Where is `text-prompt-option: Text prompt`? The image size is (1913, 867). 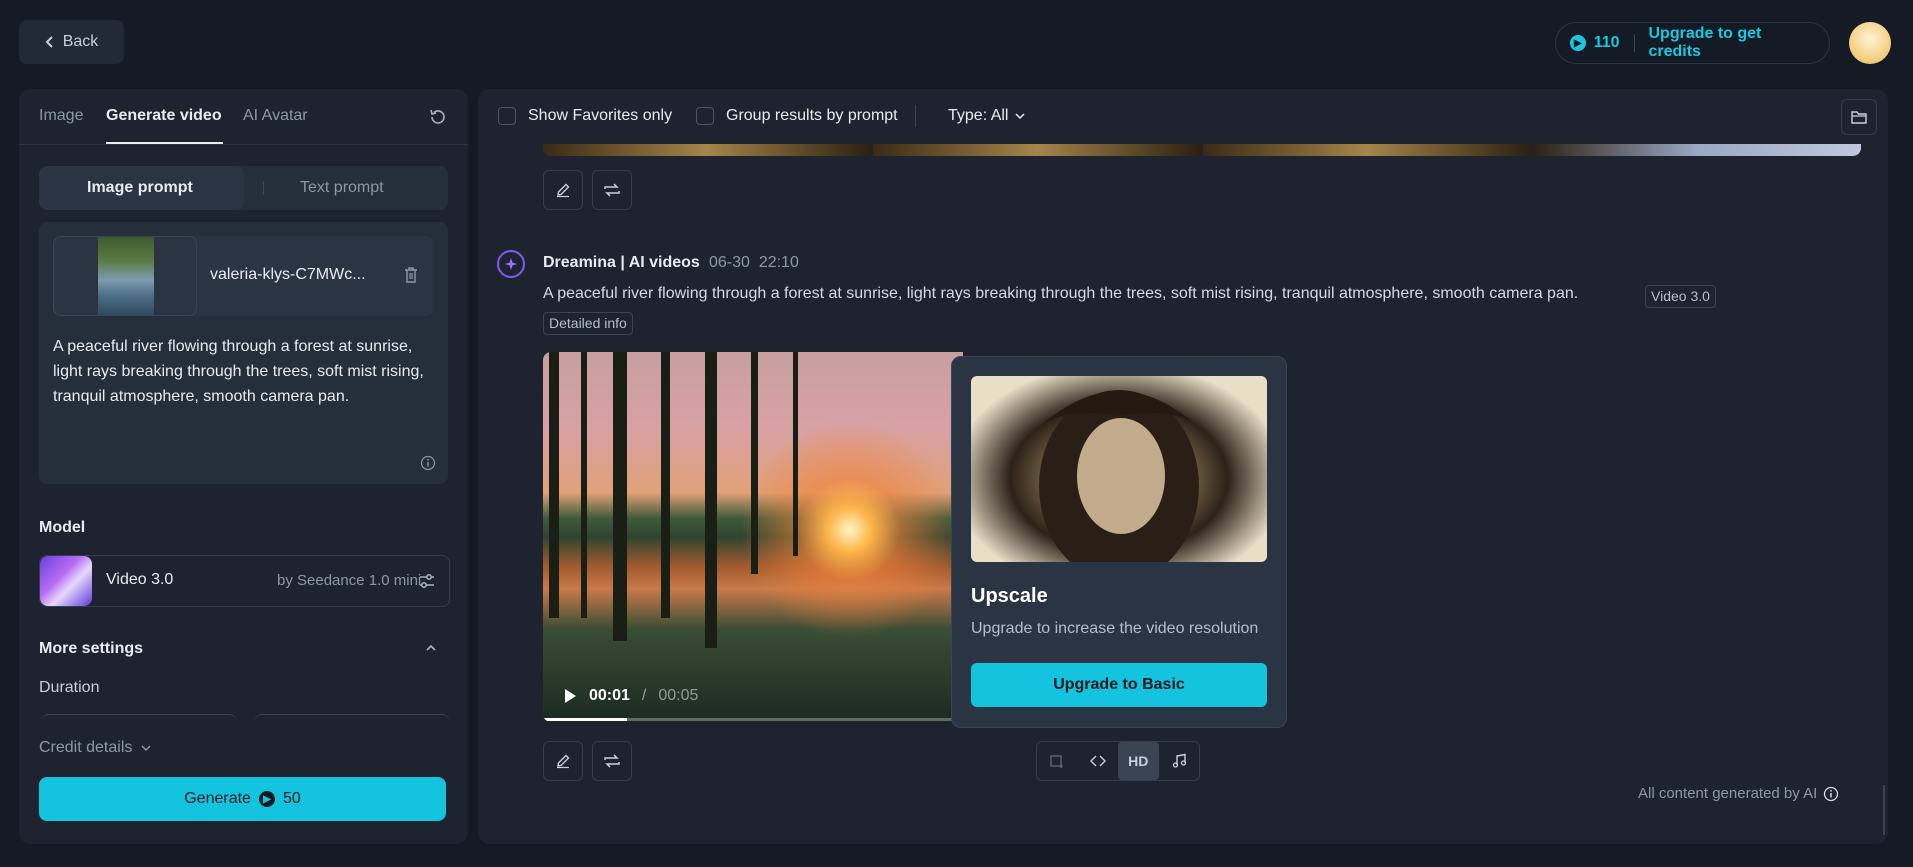
text-prompt-option: Text prompt is located at coordinates (342, 188).